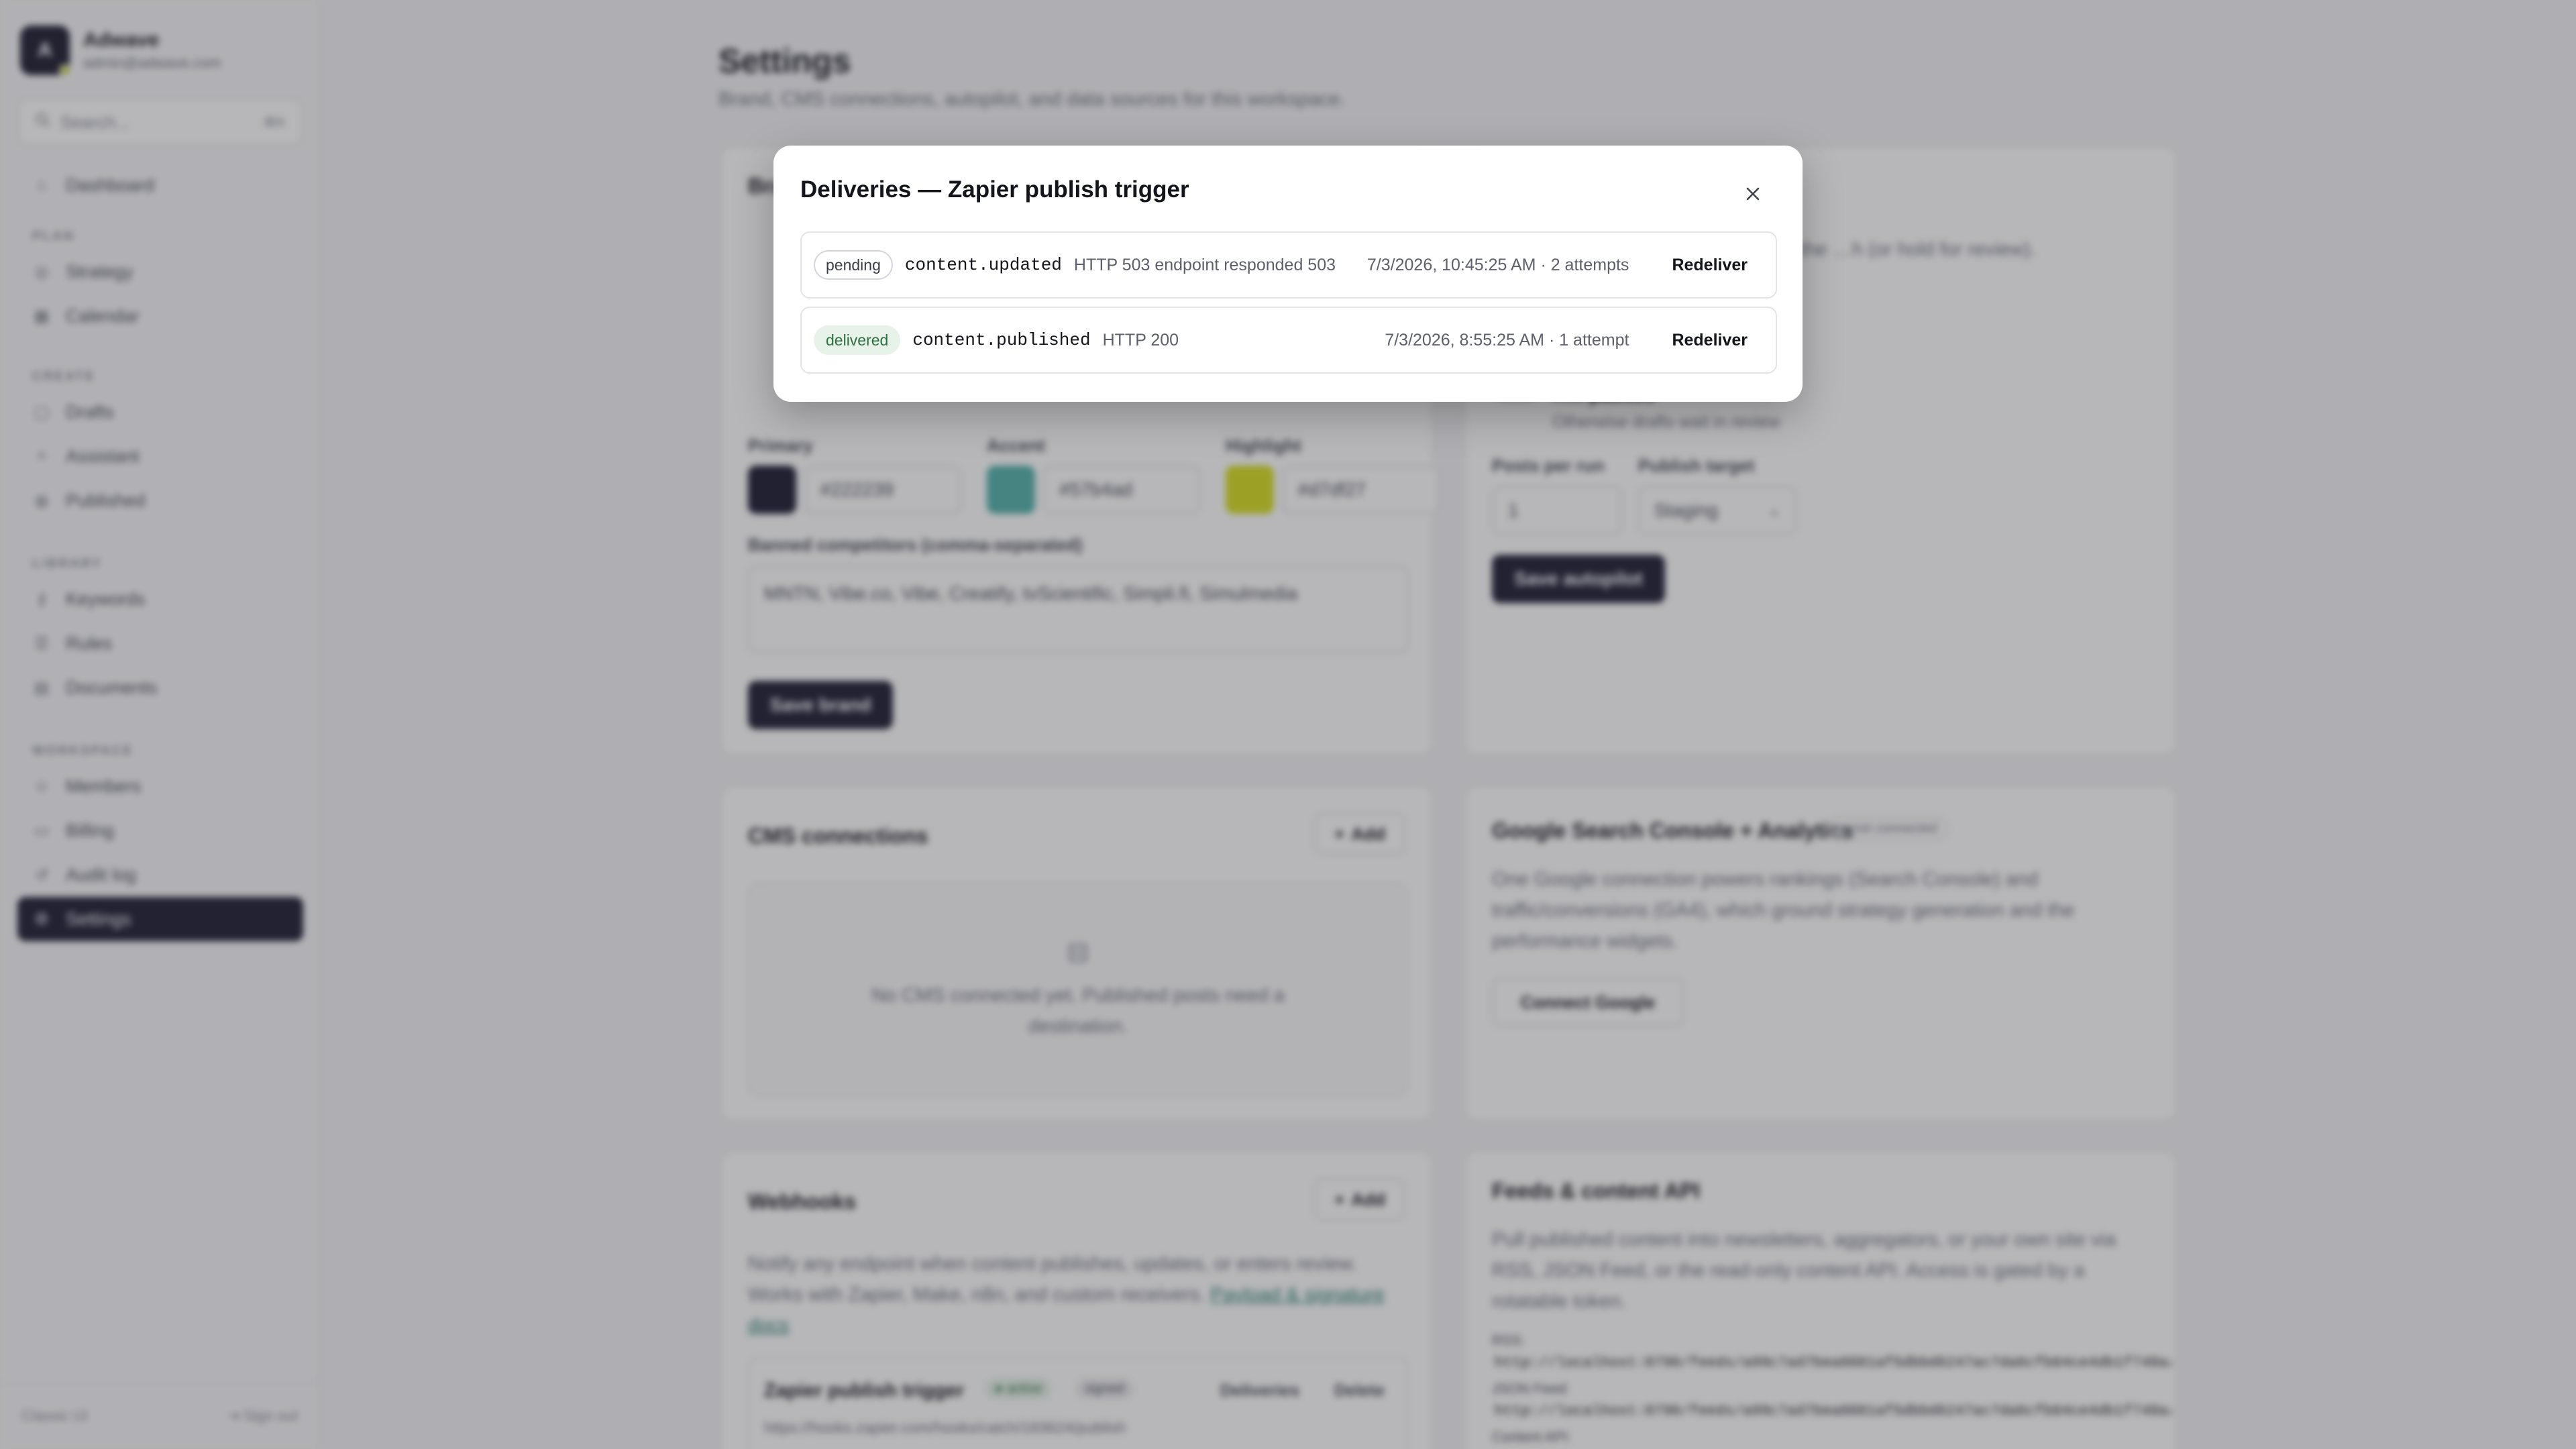  Describe the element at coordinates (1204, 264) in the screenshot. I see `delivery-detail: HTTP 503 endpoint responded 503` at that location.